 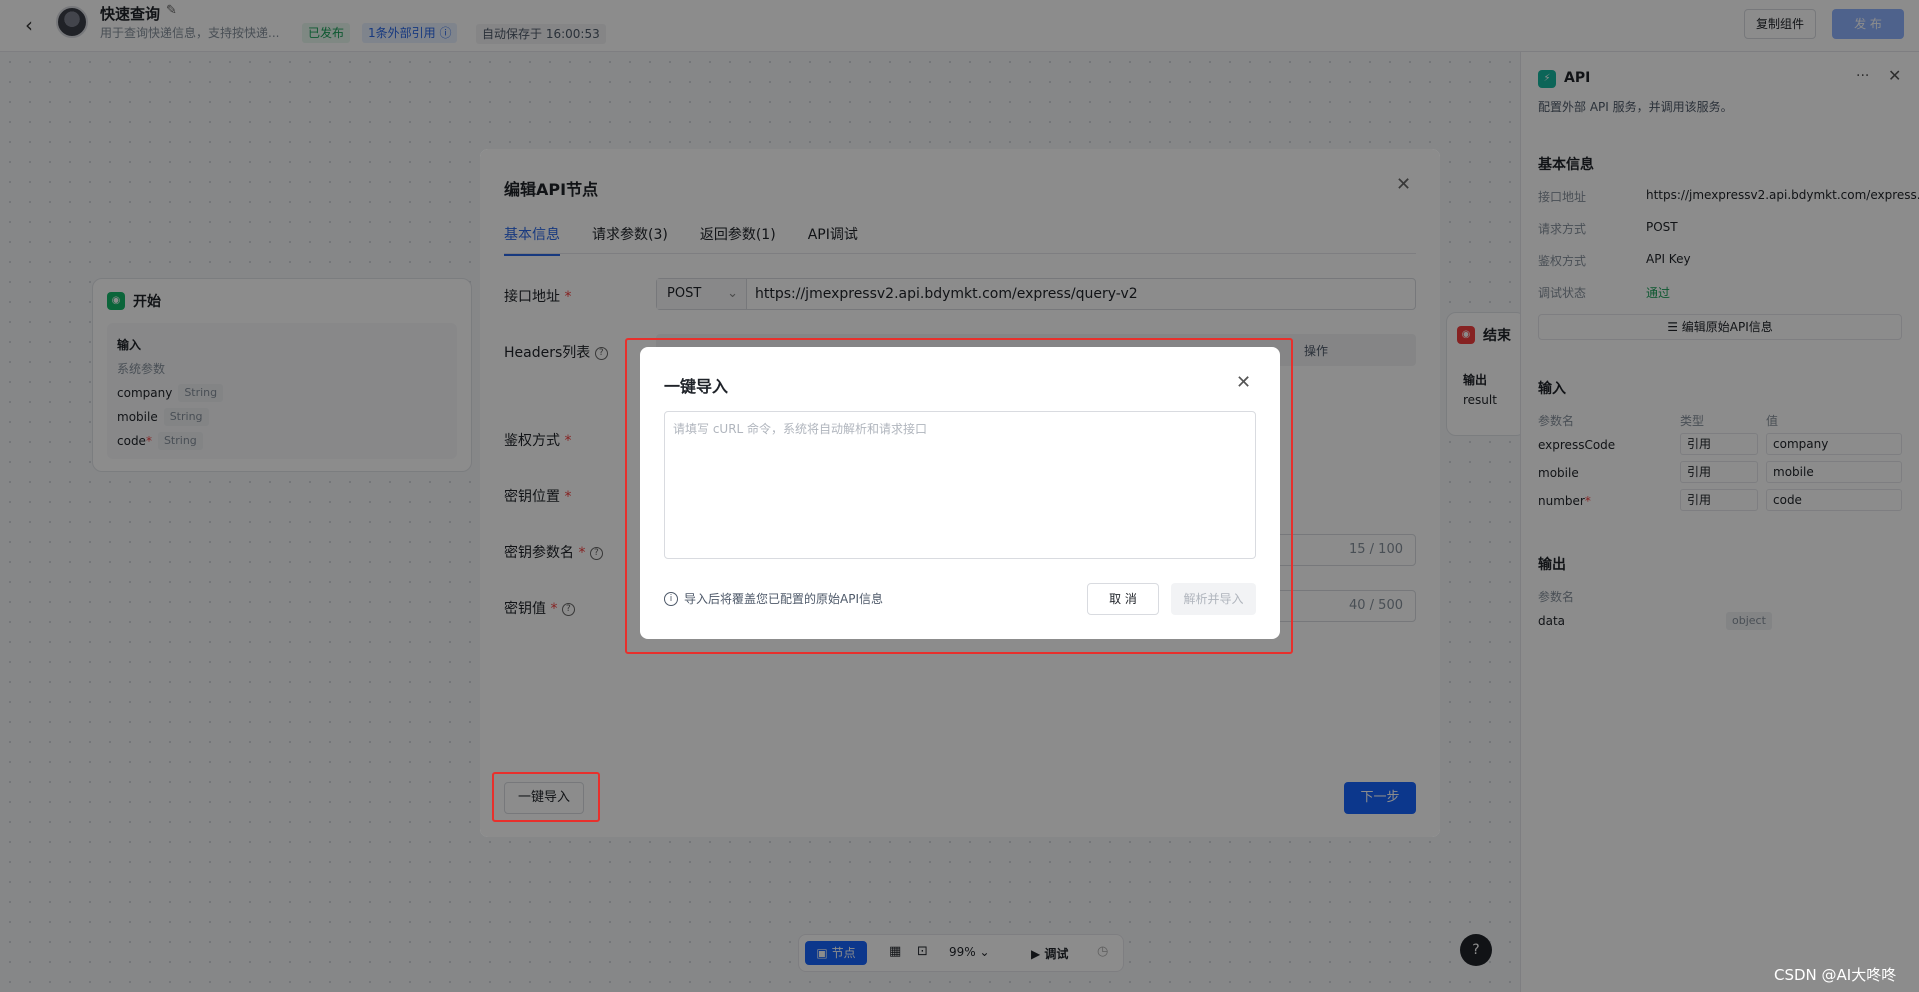 I want to click on highlight-box-dialog, so click(x=959, y=496).